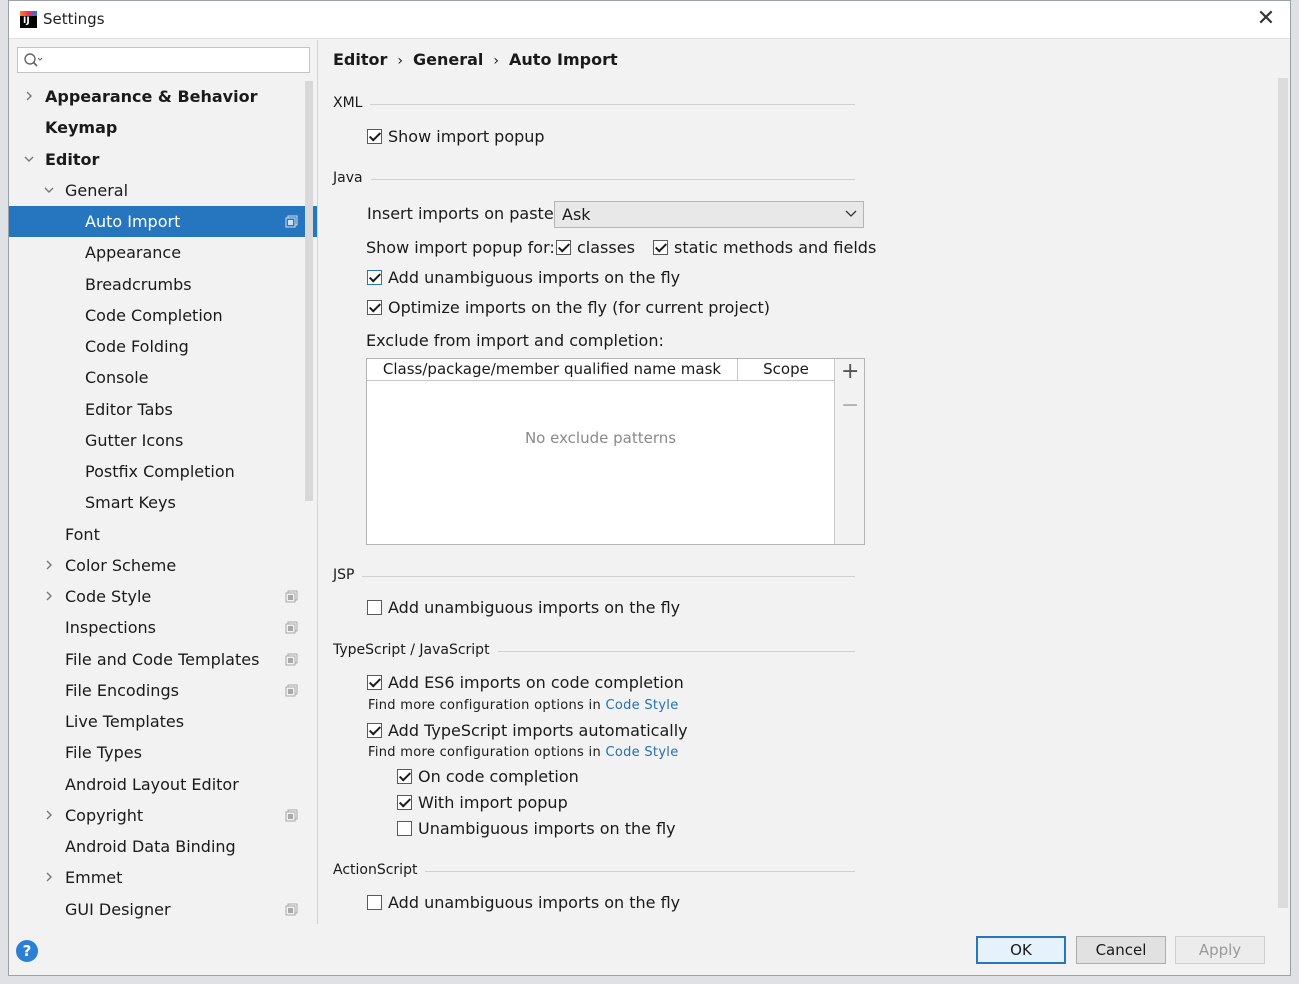 Image resolution: width=1299 pixels, height=984 pixels. I want to click on table-empty-text: No exclude patterns, so click(600, 438).